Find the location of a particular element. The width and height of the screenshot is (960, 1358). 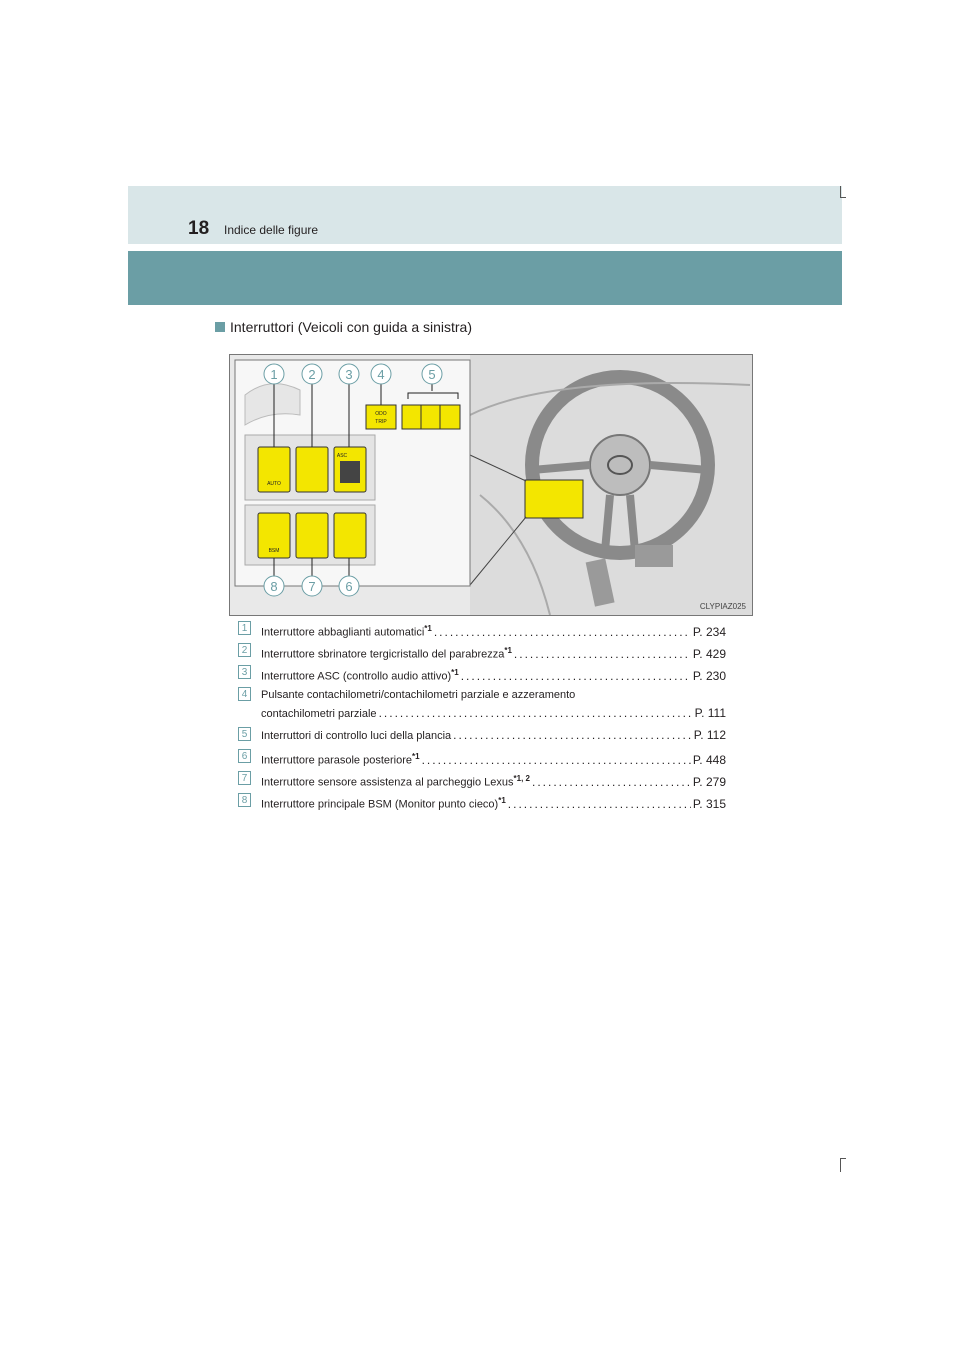

odo-label: ODO is located at coordinates (381, 414).